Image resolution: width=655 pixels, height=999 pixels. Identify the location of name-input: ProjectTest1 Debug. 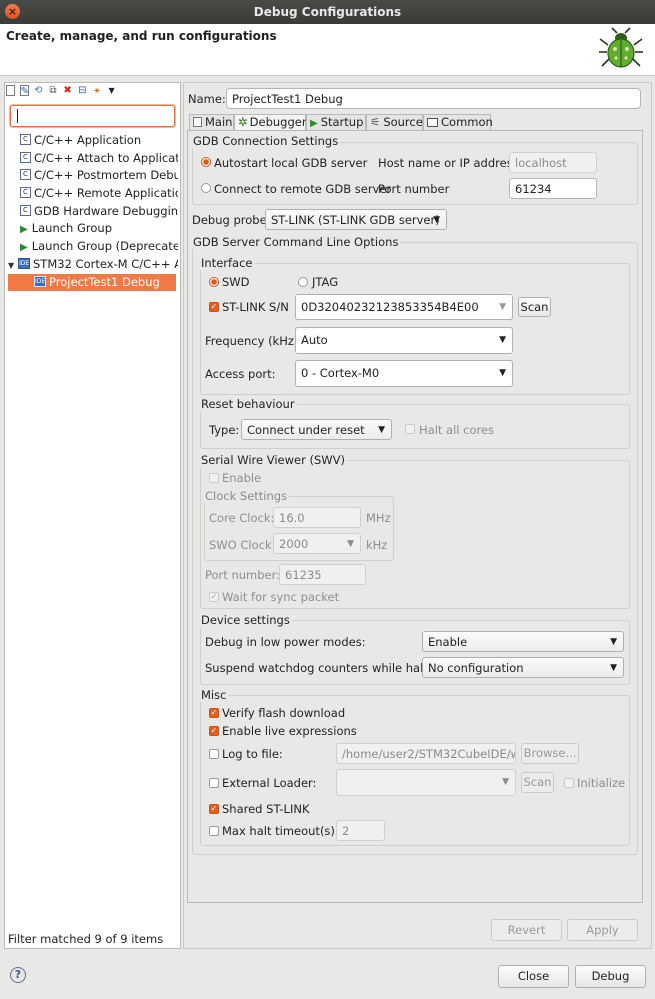
(433, 98).